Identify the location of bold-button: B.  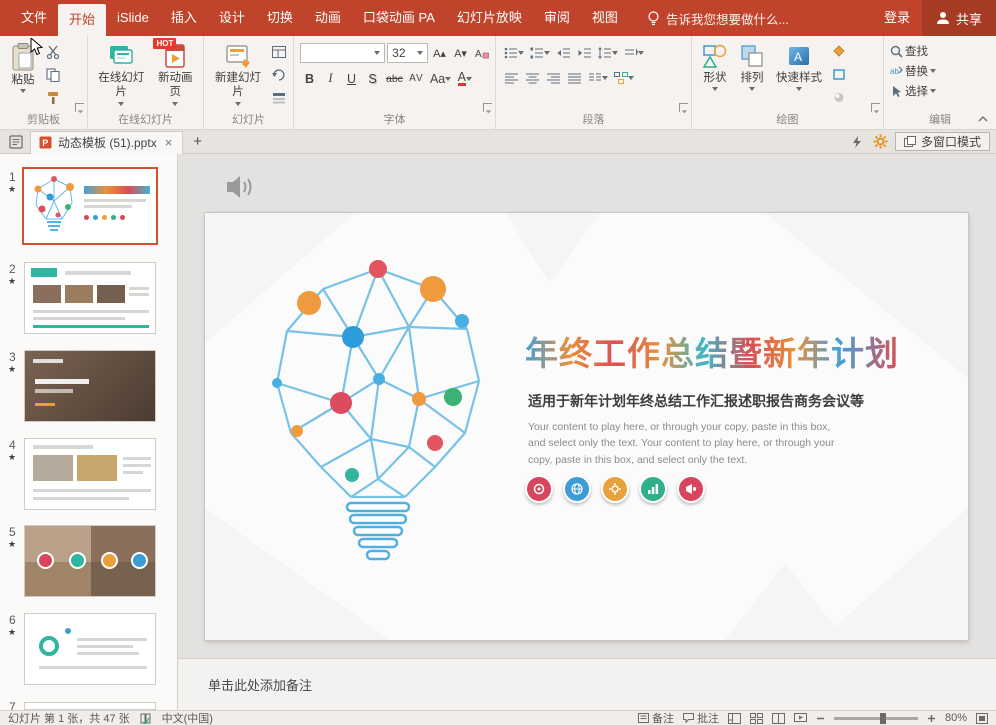
(309, 78).